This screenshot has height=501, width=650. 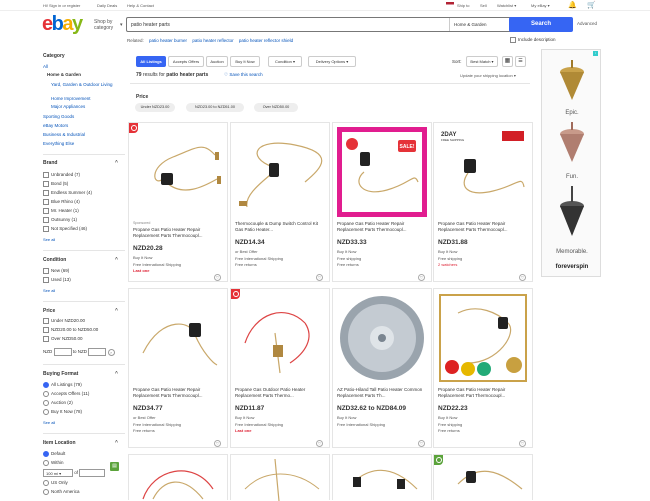 What do you see at coordinates (245, 61) in the screenshot?
I see `tab-buy-it-now: Buy It Now` at bounding box center [245, 61].